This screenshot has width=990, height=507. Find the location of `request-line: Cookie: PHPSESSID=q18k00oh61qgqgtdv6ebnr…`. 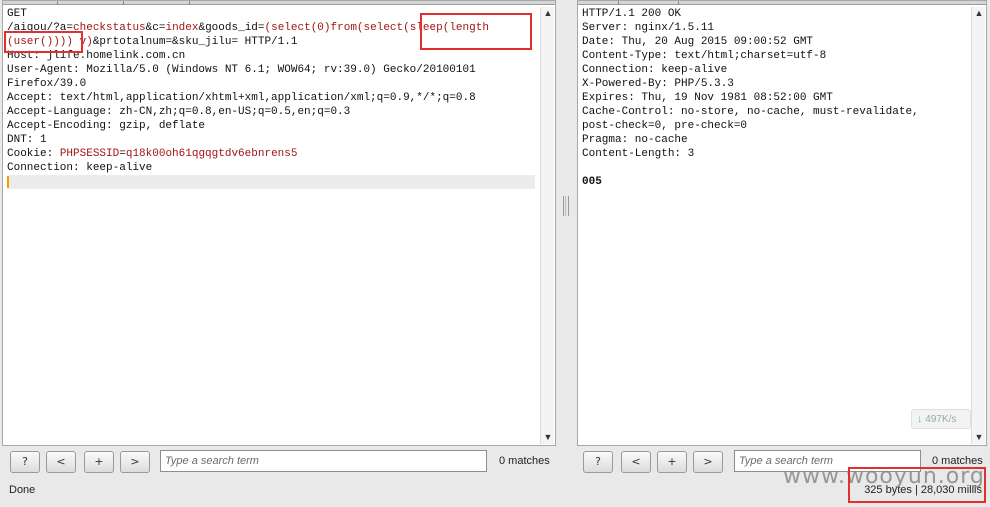

request-line: Cookie: PHPSESSID=q18k00oh61qgqgtdv6ebnr… is located at coordinates (152, 154).